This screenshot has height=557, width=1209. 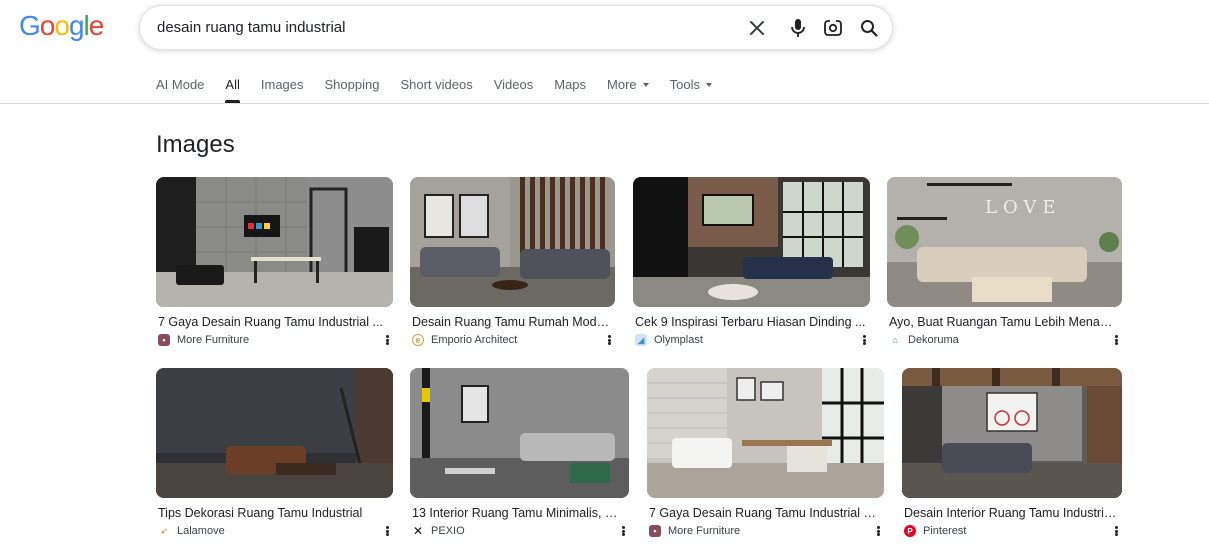 I want to click on tab-all: All, so click(x=233, y=90).